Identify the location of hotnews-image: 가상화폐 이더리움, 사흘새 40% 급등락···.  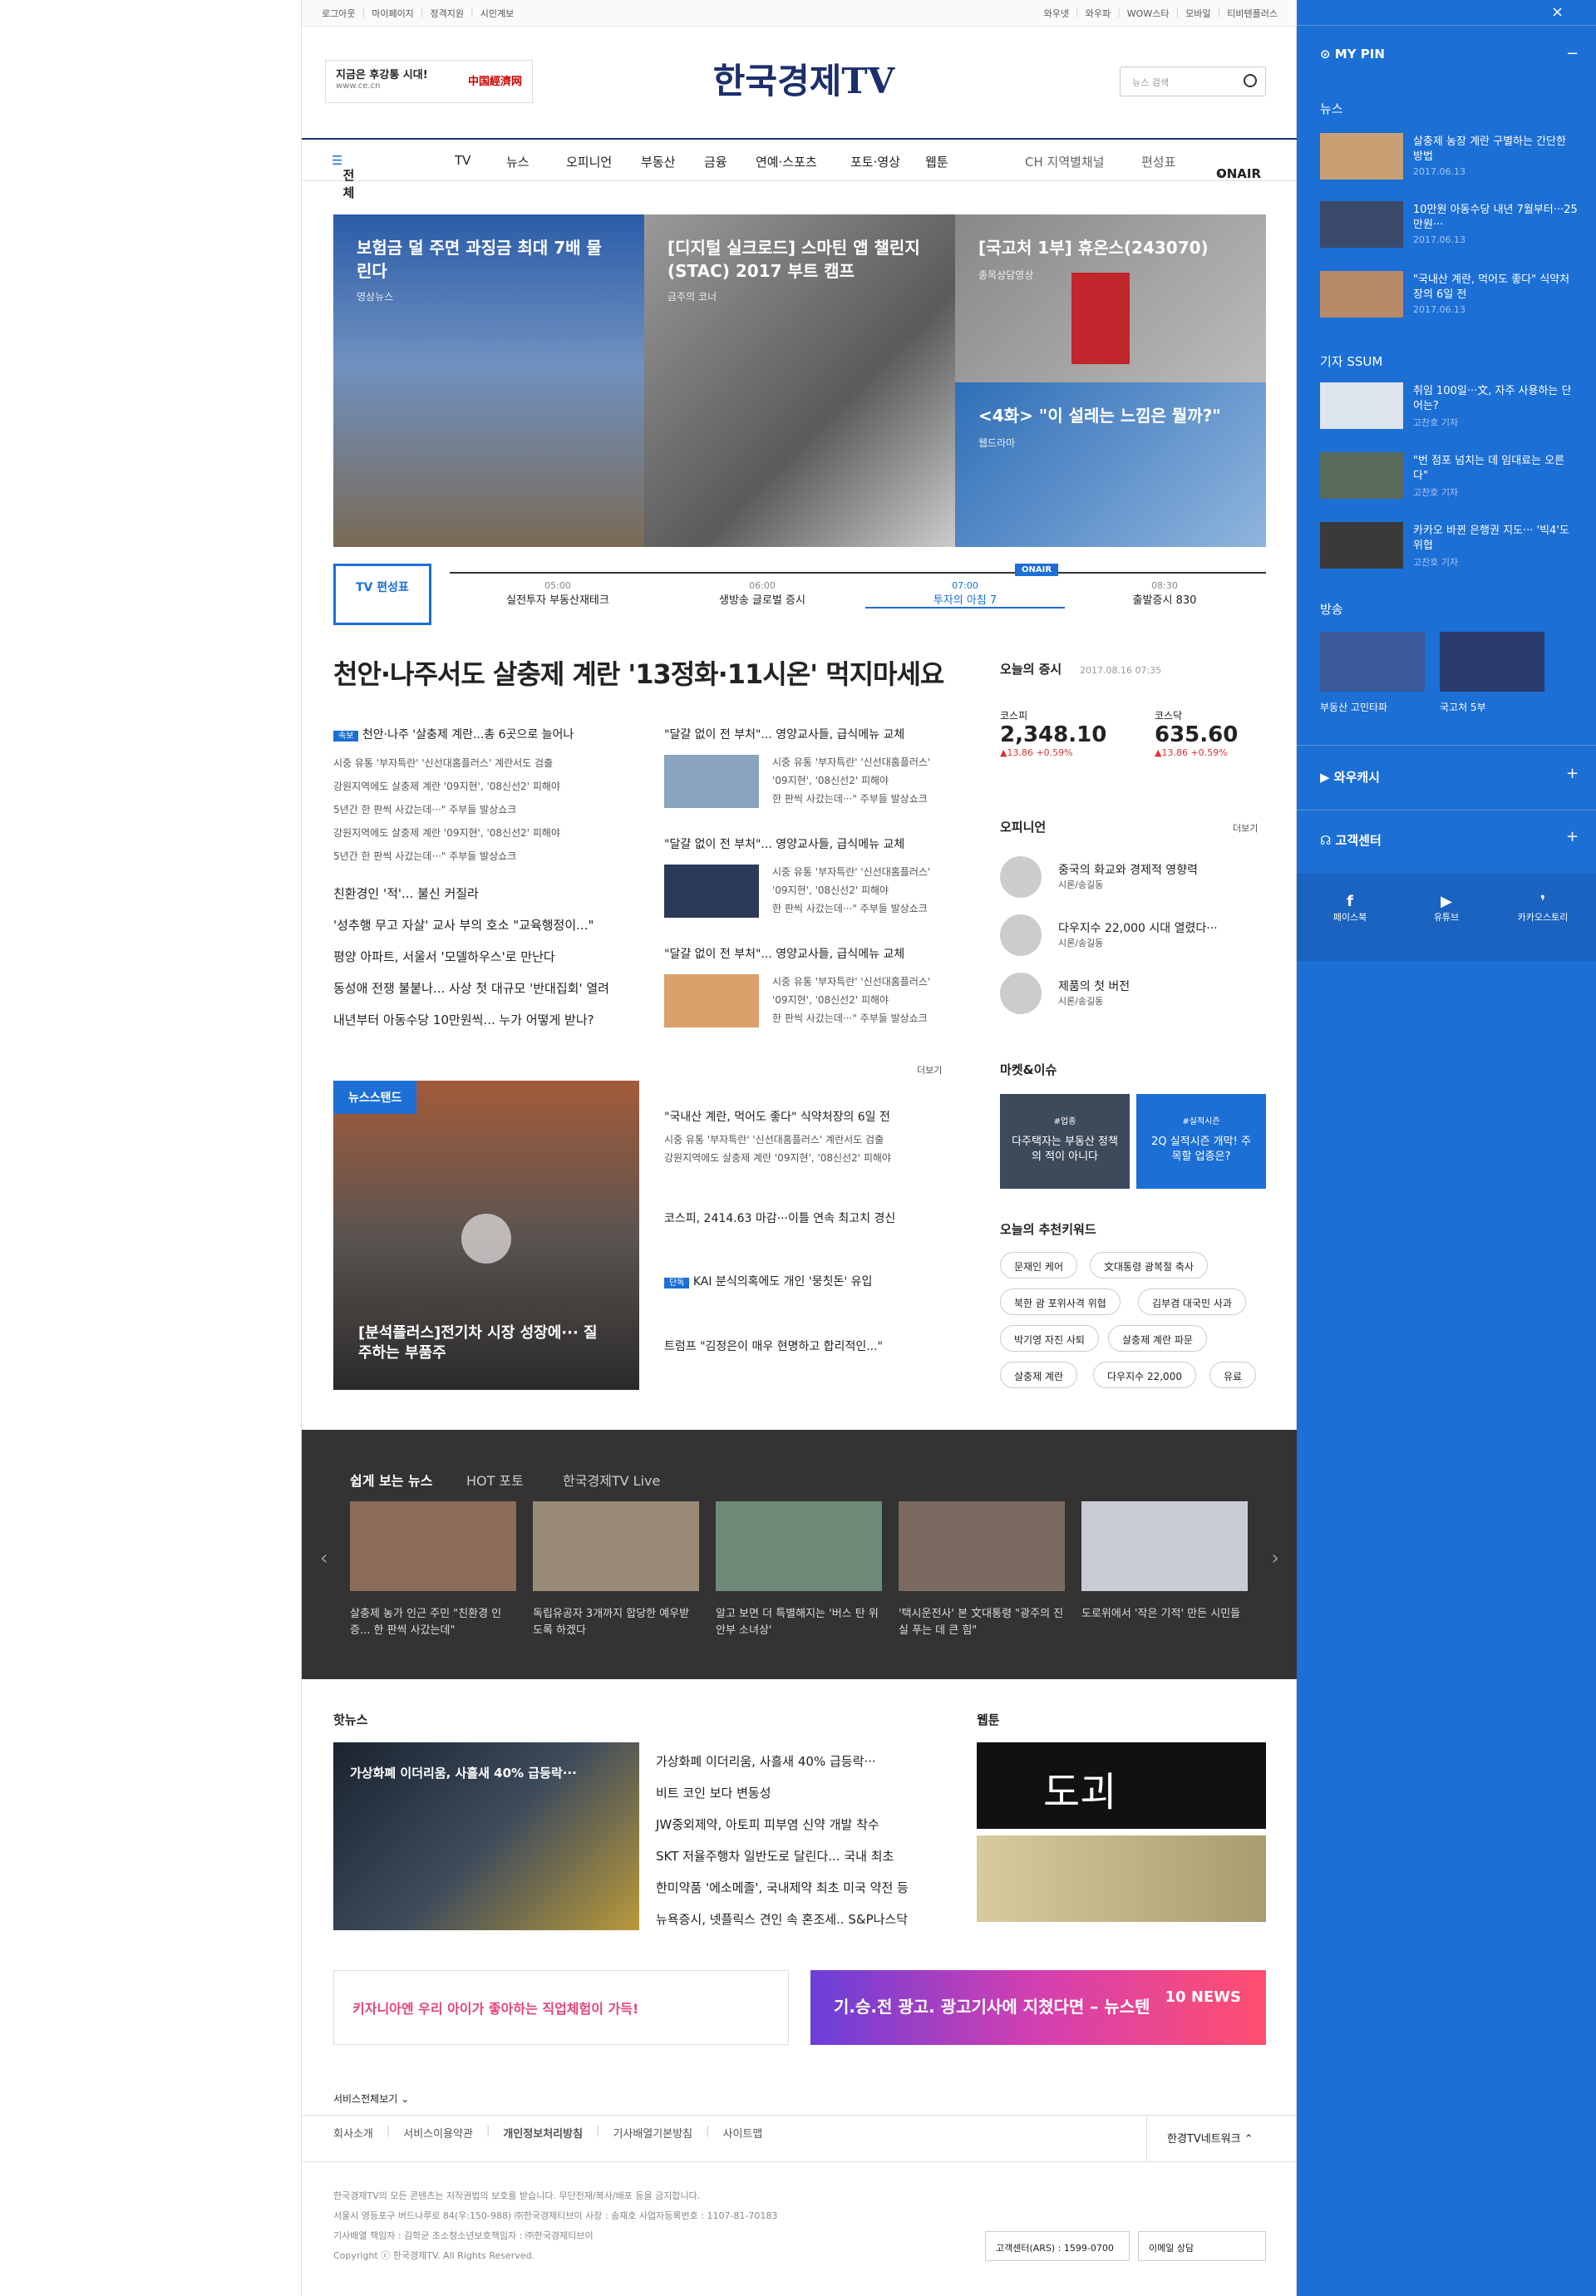
(486, 1836).